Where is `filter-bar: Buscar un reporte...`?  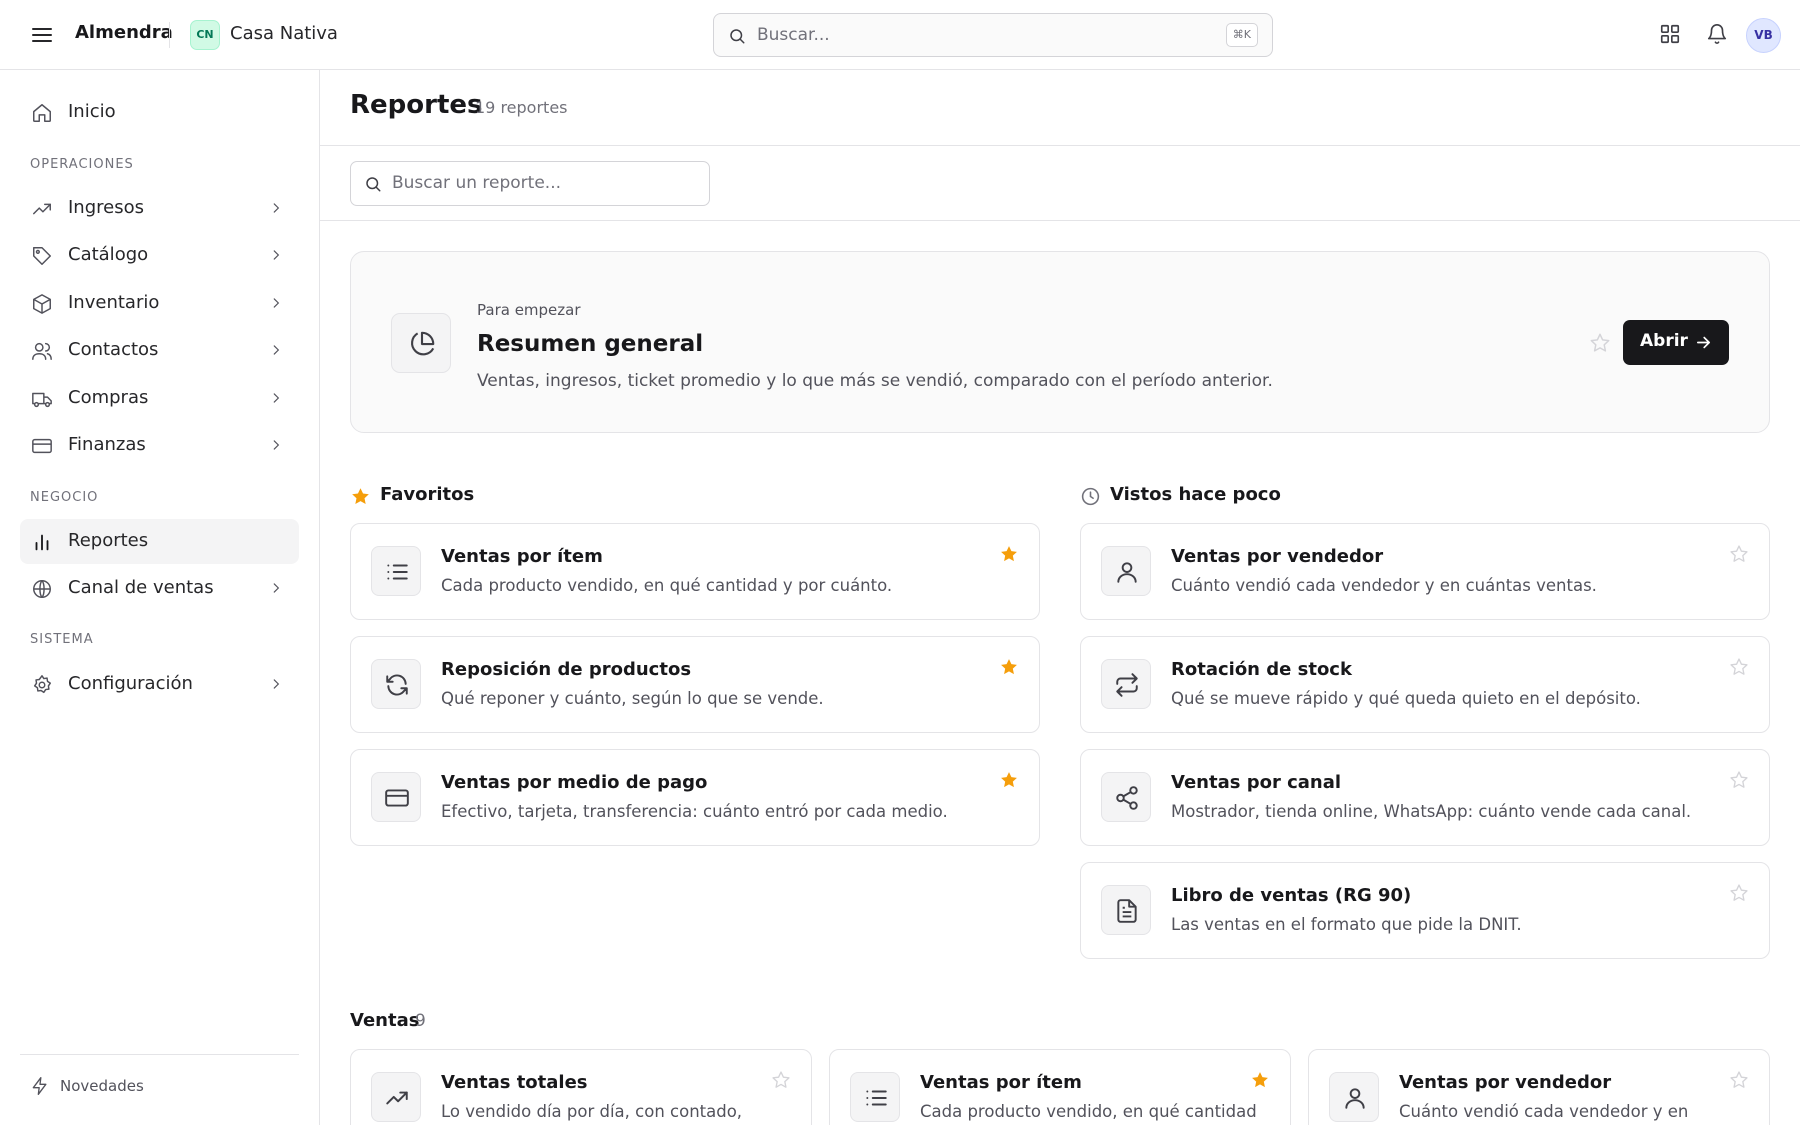 filter-bar: Buscar un reporte... is located at coordinates (1060, 183).